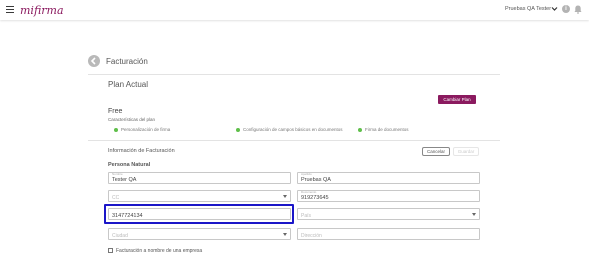 This screenshot has width=589, height=279. Describe the element at coordinates (388, 178) in the screenshot. I see `last-name-field: Apellido Pruebas QA` at that location.